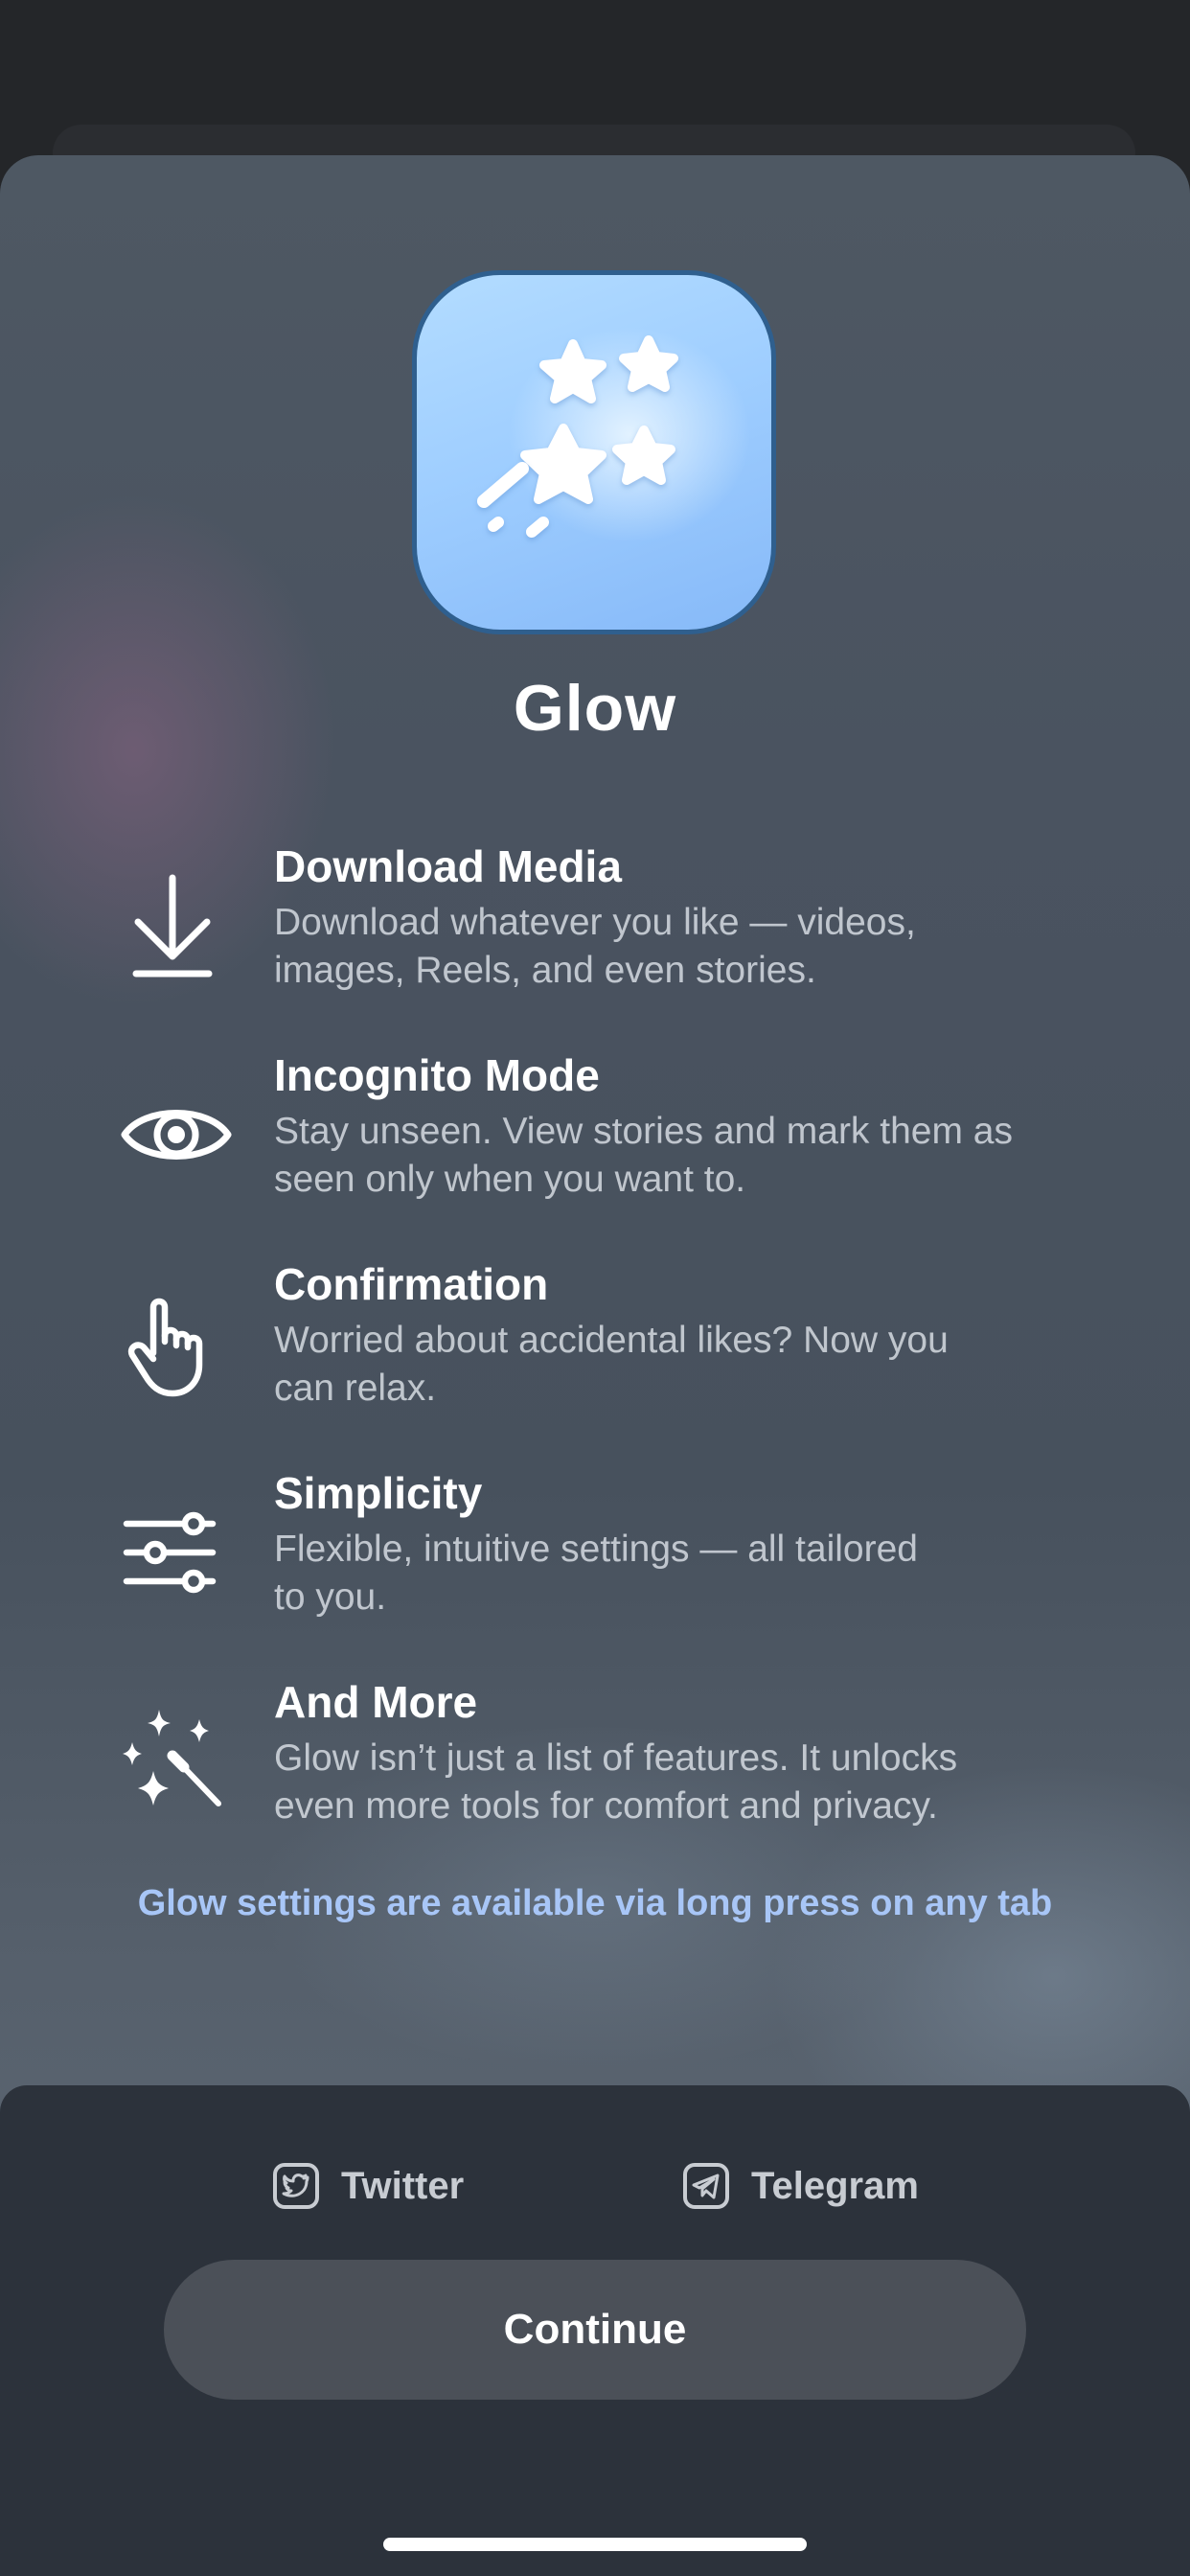 The height and width of the screenshot is (2576, 1190). Describe the element at coordinates (172, 925) in the screenshot. I see `download-icon` at that location.